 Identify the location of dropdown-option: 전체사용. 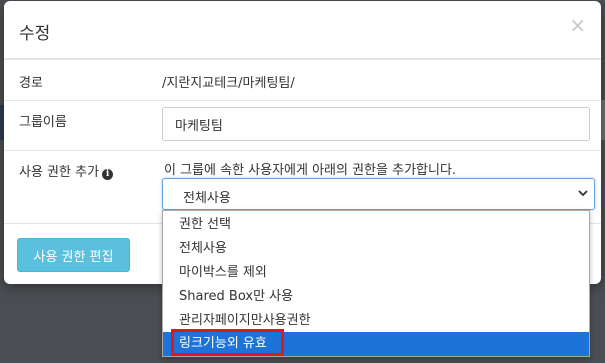
(376, 249).